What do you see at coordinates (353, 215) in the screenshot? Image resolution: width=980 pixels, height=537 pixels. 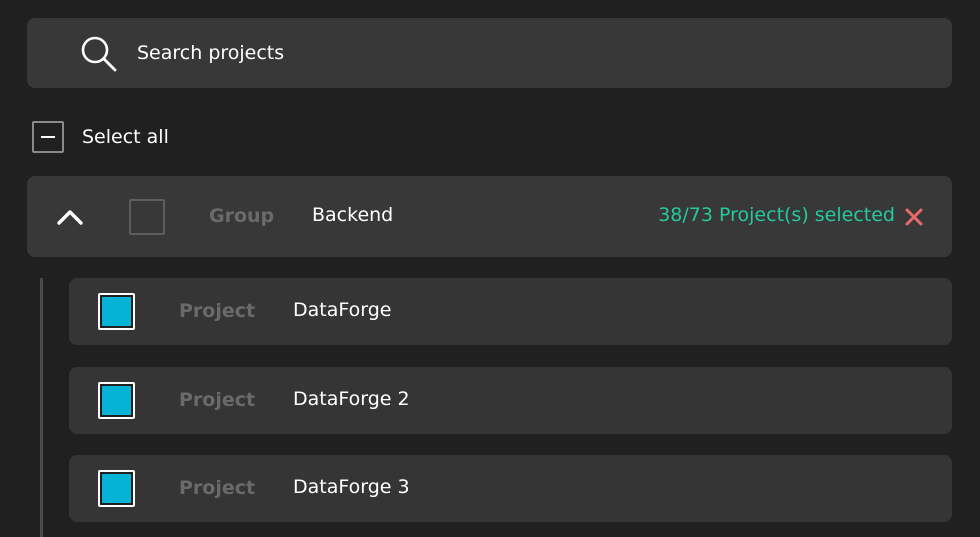 I see `group-name: Backend` at bounding box center [353, 215].